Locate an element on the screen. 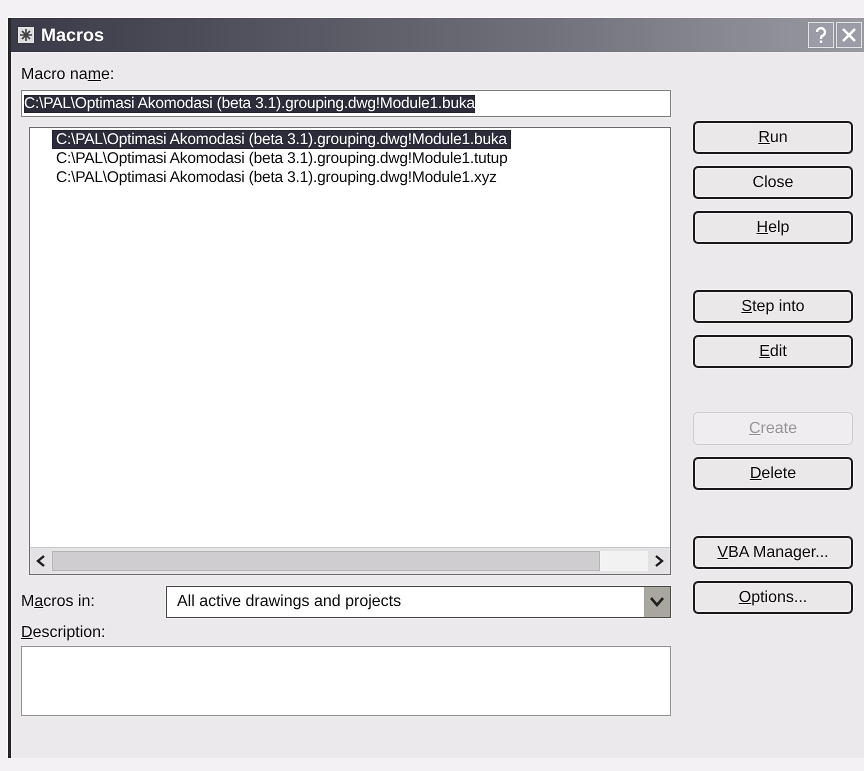 Image resolution: width=864 pixels, height=771 pixels. close-icon is located at coordinates (849, 35).